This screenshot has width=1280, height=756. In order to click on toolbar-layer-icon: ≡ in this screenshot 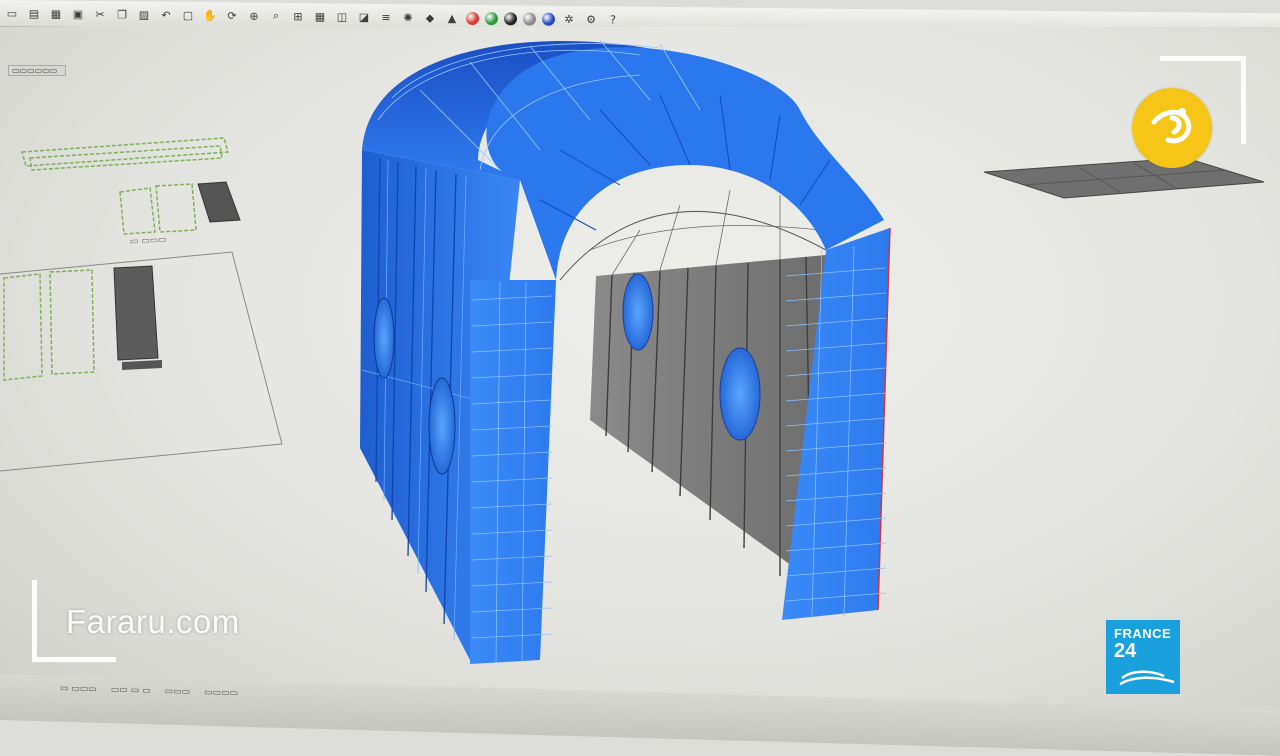, I will do `click(386, 17)`.